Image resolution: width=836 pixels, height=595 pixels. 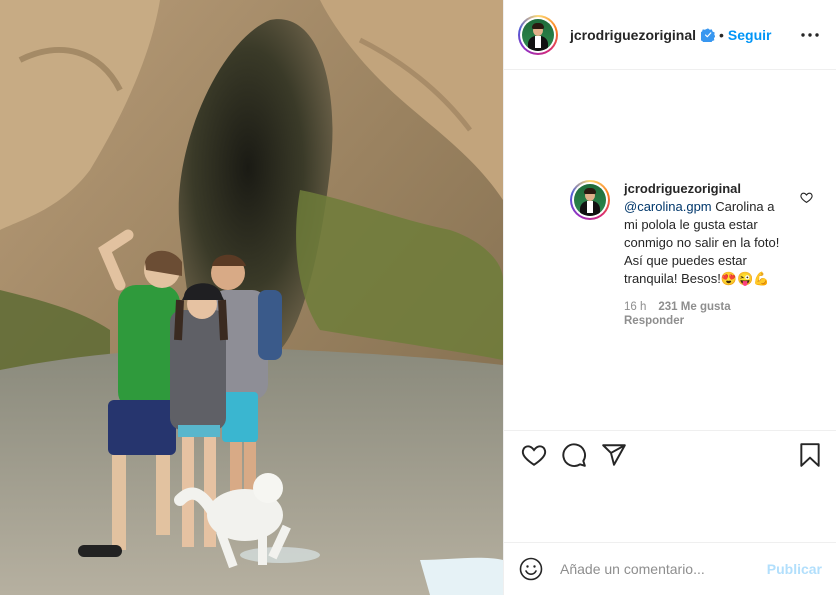 I want to click on post-actions, so click(x=670, y=486).